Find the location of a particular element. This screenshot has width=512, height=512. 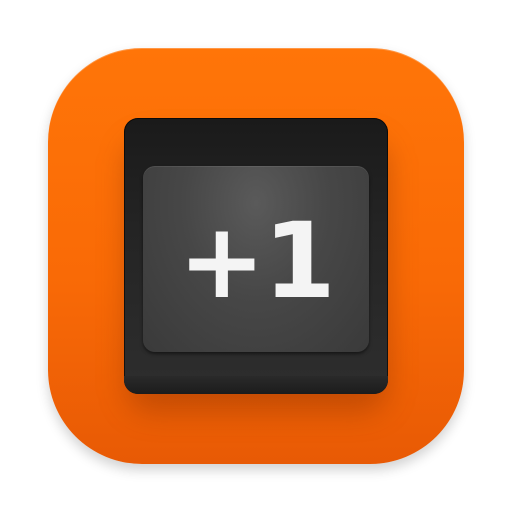

keycap-bottom-edge is located at coordinates (256, 385).